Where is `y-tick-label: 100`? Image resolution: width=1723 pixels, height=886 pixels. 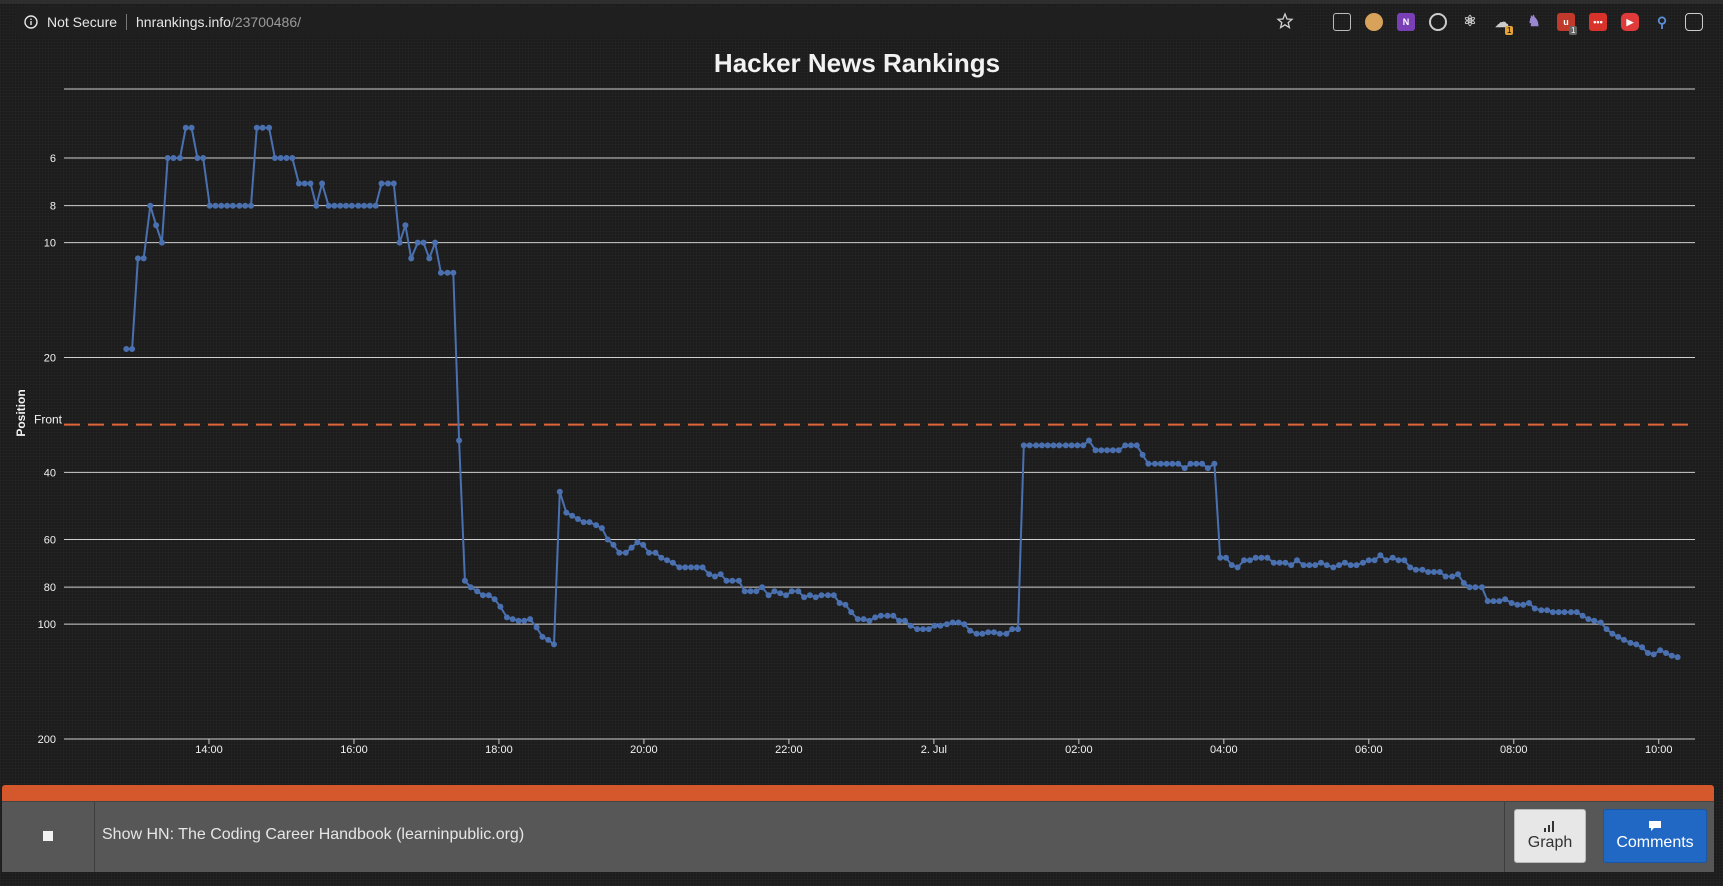
y-tick-label: 100 is located at coordinates (47, 625).